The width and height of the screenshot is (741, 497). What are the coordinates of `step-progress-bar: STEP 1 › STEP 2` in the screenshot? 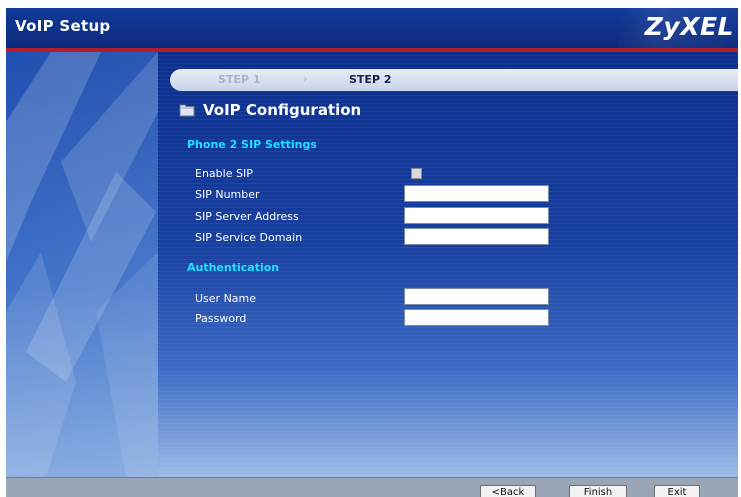 It's located at (454, 80).